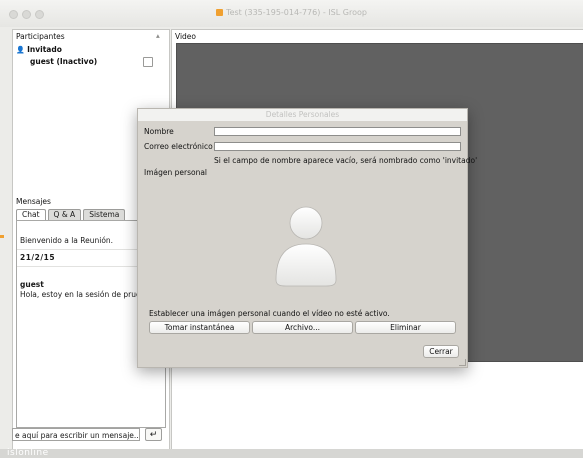 The height and width of the screenshot is (458, 583). What do you see at coordinates (67, 240) in the screenshot?
I see `welcome-message: Bienvenido a la Reunión.` at bounding box center [67, 240].